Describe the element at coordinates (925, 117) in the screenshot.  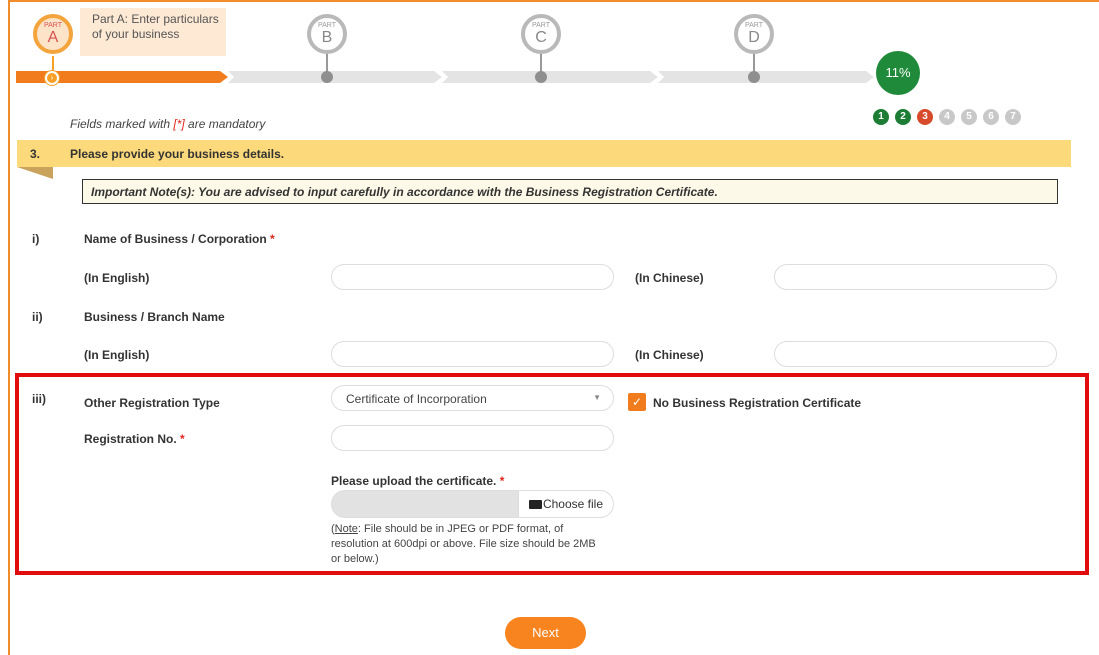
I see `step-3: 3` at that location.